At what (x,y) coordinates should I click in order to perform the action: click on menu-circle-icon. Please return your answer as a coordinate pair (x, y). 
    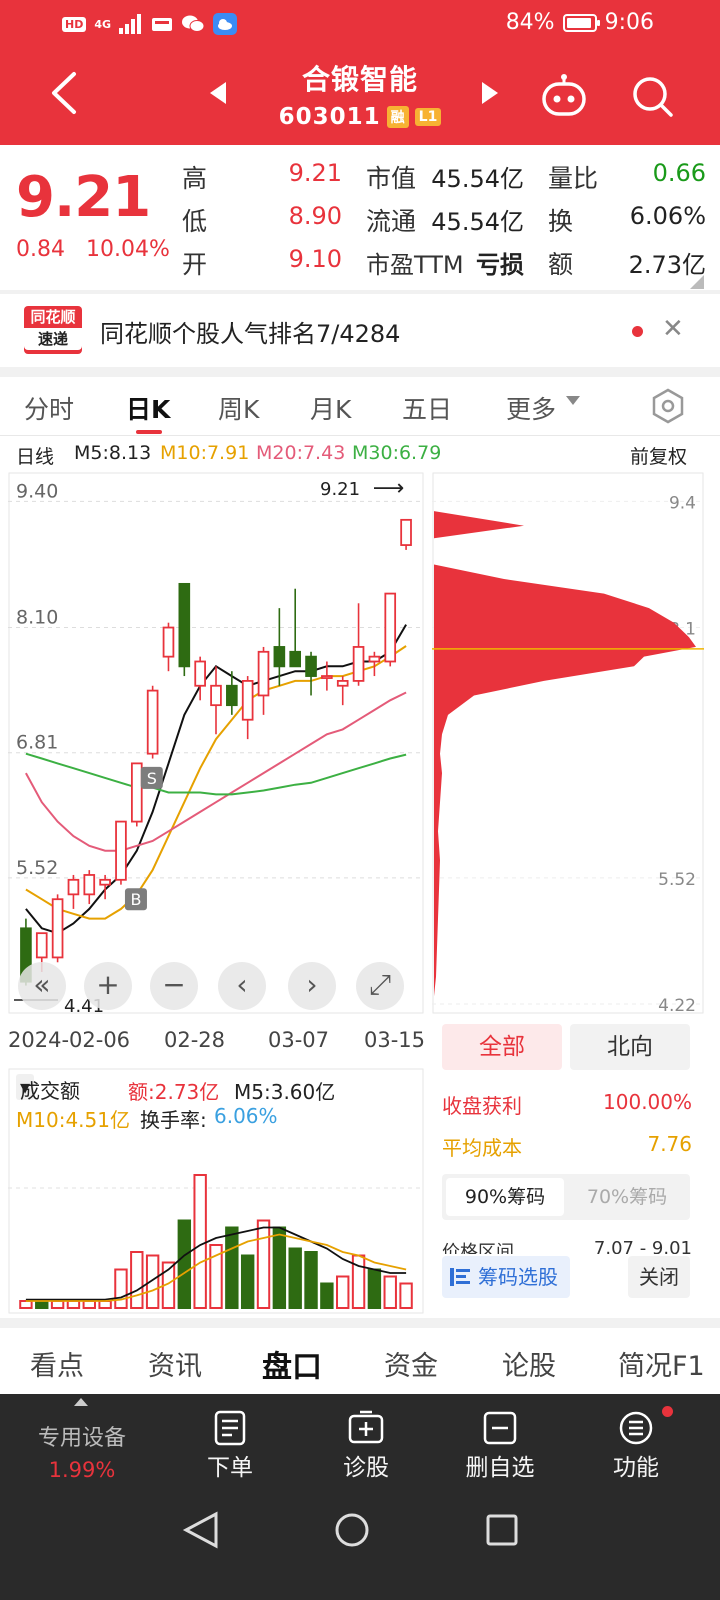
    Looking at the image, I should click on (636, 1428).